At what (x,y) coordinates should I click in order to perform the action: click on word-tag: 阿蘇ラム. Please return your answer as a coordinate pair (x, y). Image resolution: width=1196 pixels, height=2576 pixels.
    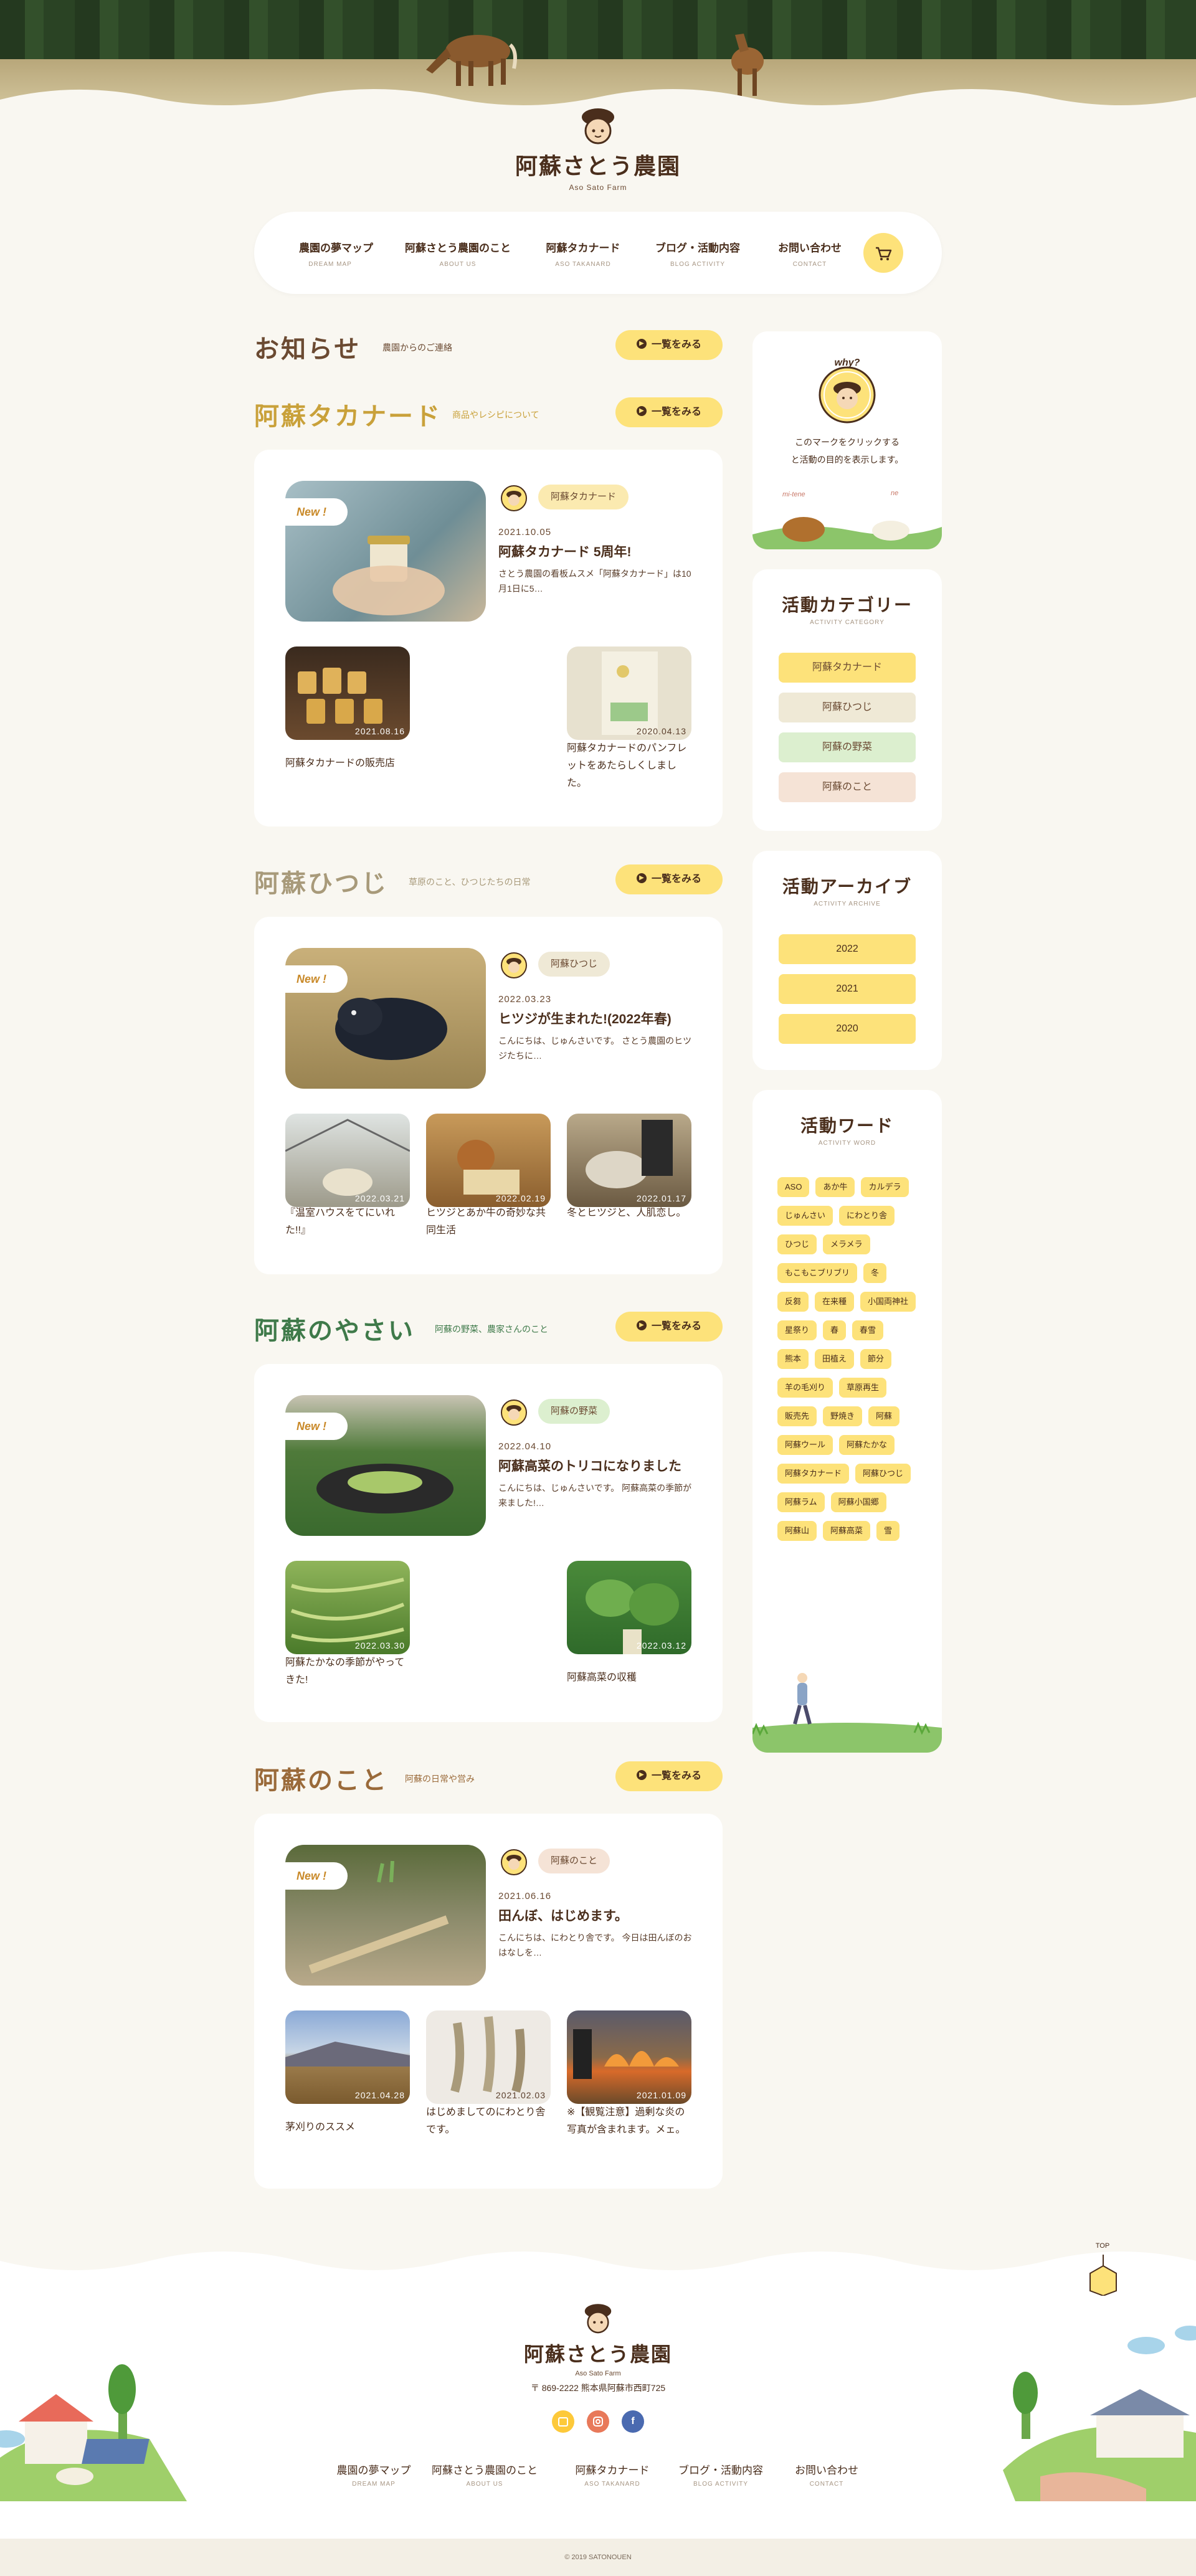
    Looking at the image, I should click on (801, 1502).